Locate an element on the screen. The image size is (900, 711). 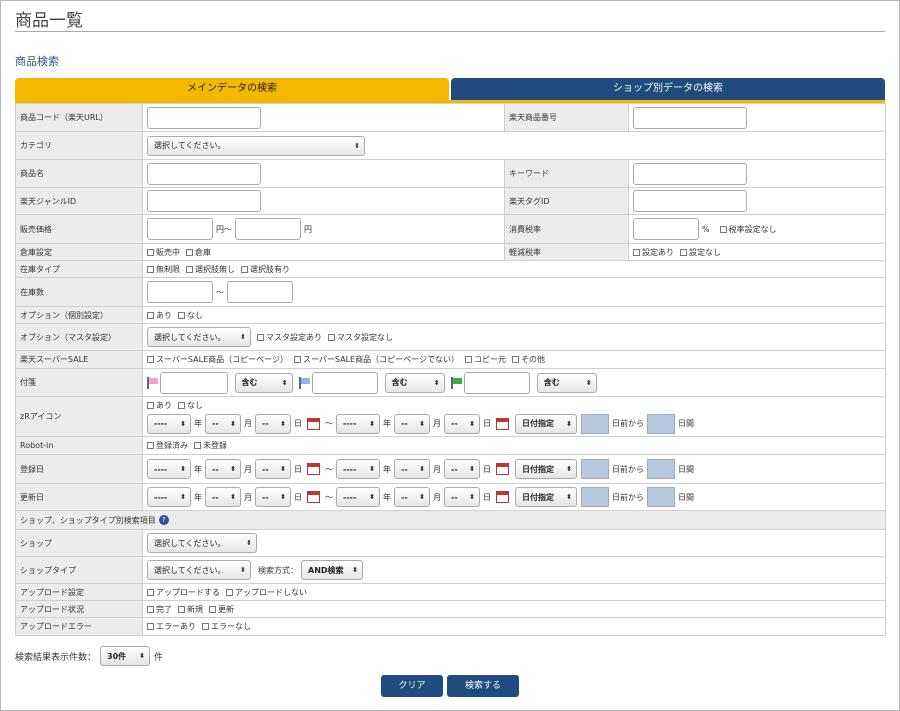
registered-date-range-from-day-select: -- ⬍ is located at coordinates (273, 469).